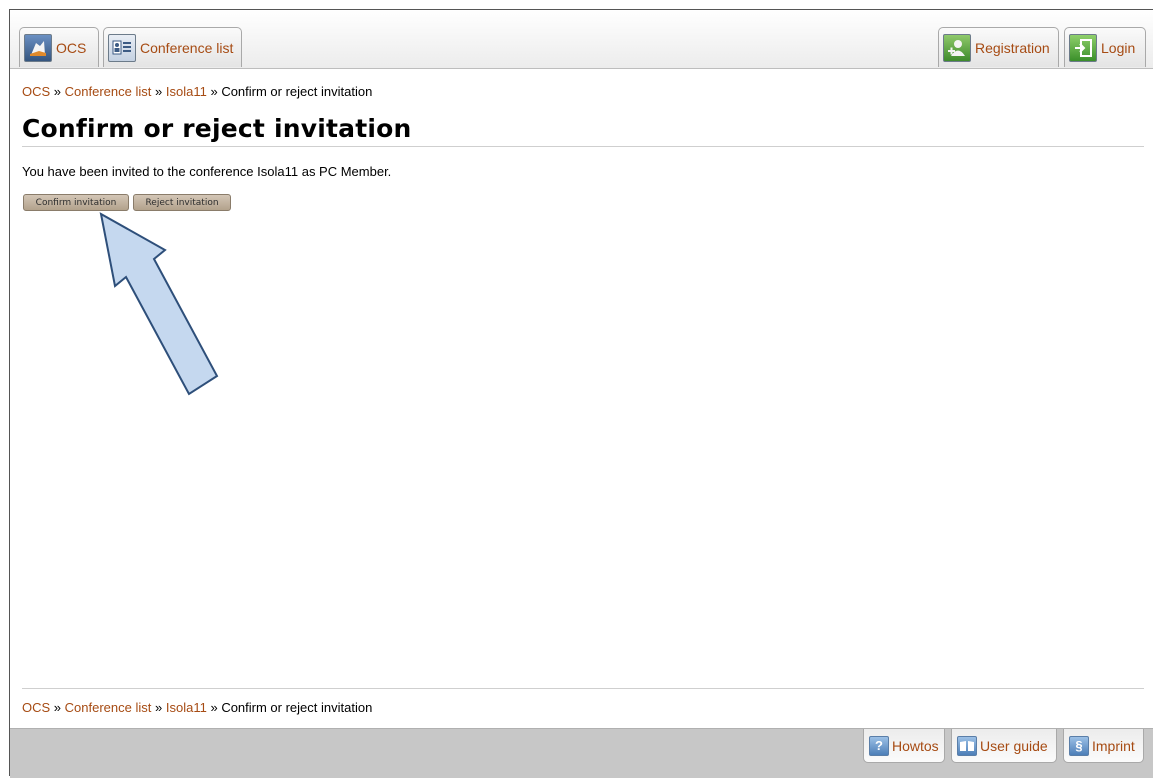 This screenshot has height=778, width=1153. I want to click on page-title: Confirm or reject invitation, so click(217, 128).